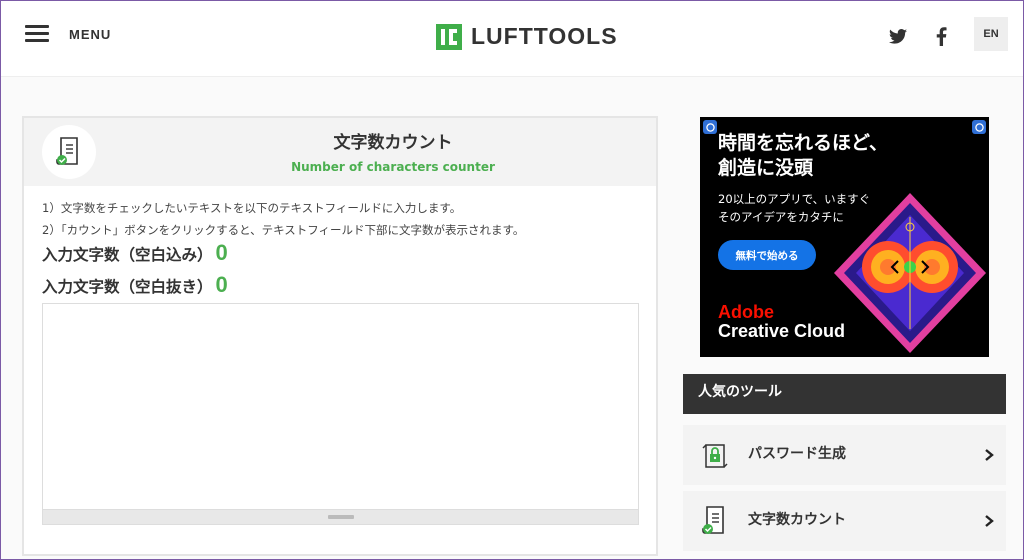 Image resolution: width=1024 pixels, height=560 pixels. I want to click on ad-headline-line2: 創造に没頭, so click(766, 168).